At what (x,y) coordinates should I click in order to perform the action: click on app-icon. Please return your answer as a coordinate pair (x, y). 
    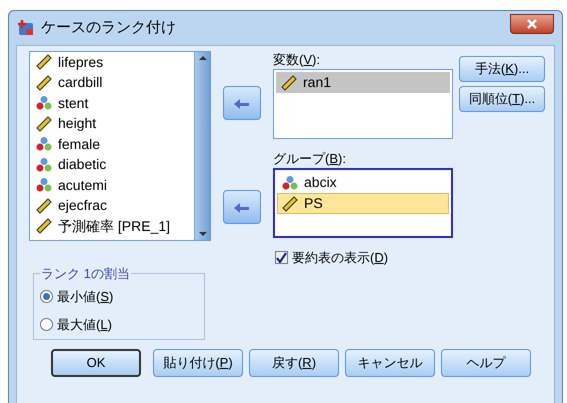
    Looking at the image, I should click on (26, 28).